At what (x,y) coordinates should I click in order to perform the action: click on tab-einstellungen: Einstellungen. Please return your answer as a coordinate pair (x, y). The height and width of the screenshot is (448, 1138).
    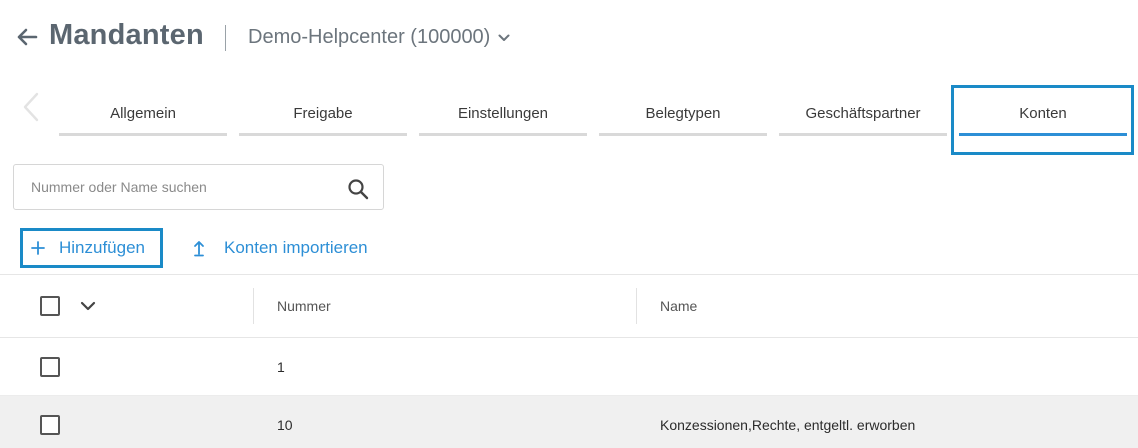
    Looking at the image, I should click on (503, 114).